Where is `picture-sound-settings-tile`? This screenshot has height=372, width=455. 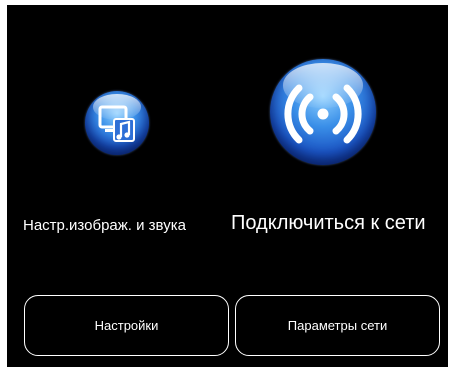
picture-sound-settings-tile is located at coordinates (117, 121).